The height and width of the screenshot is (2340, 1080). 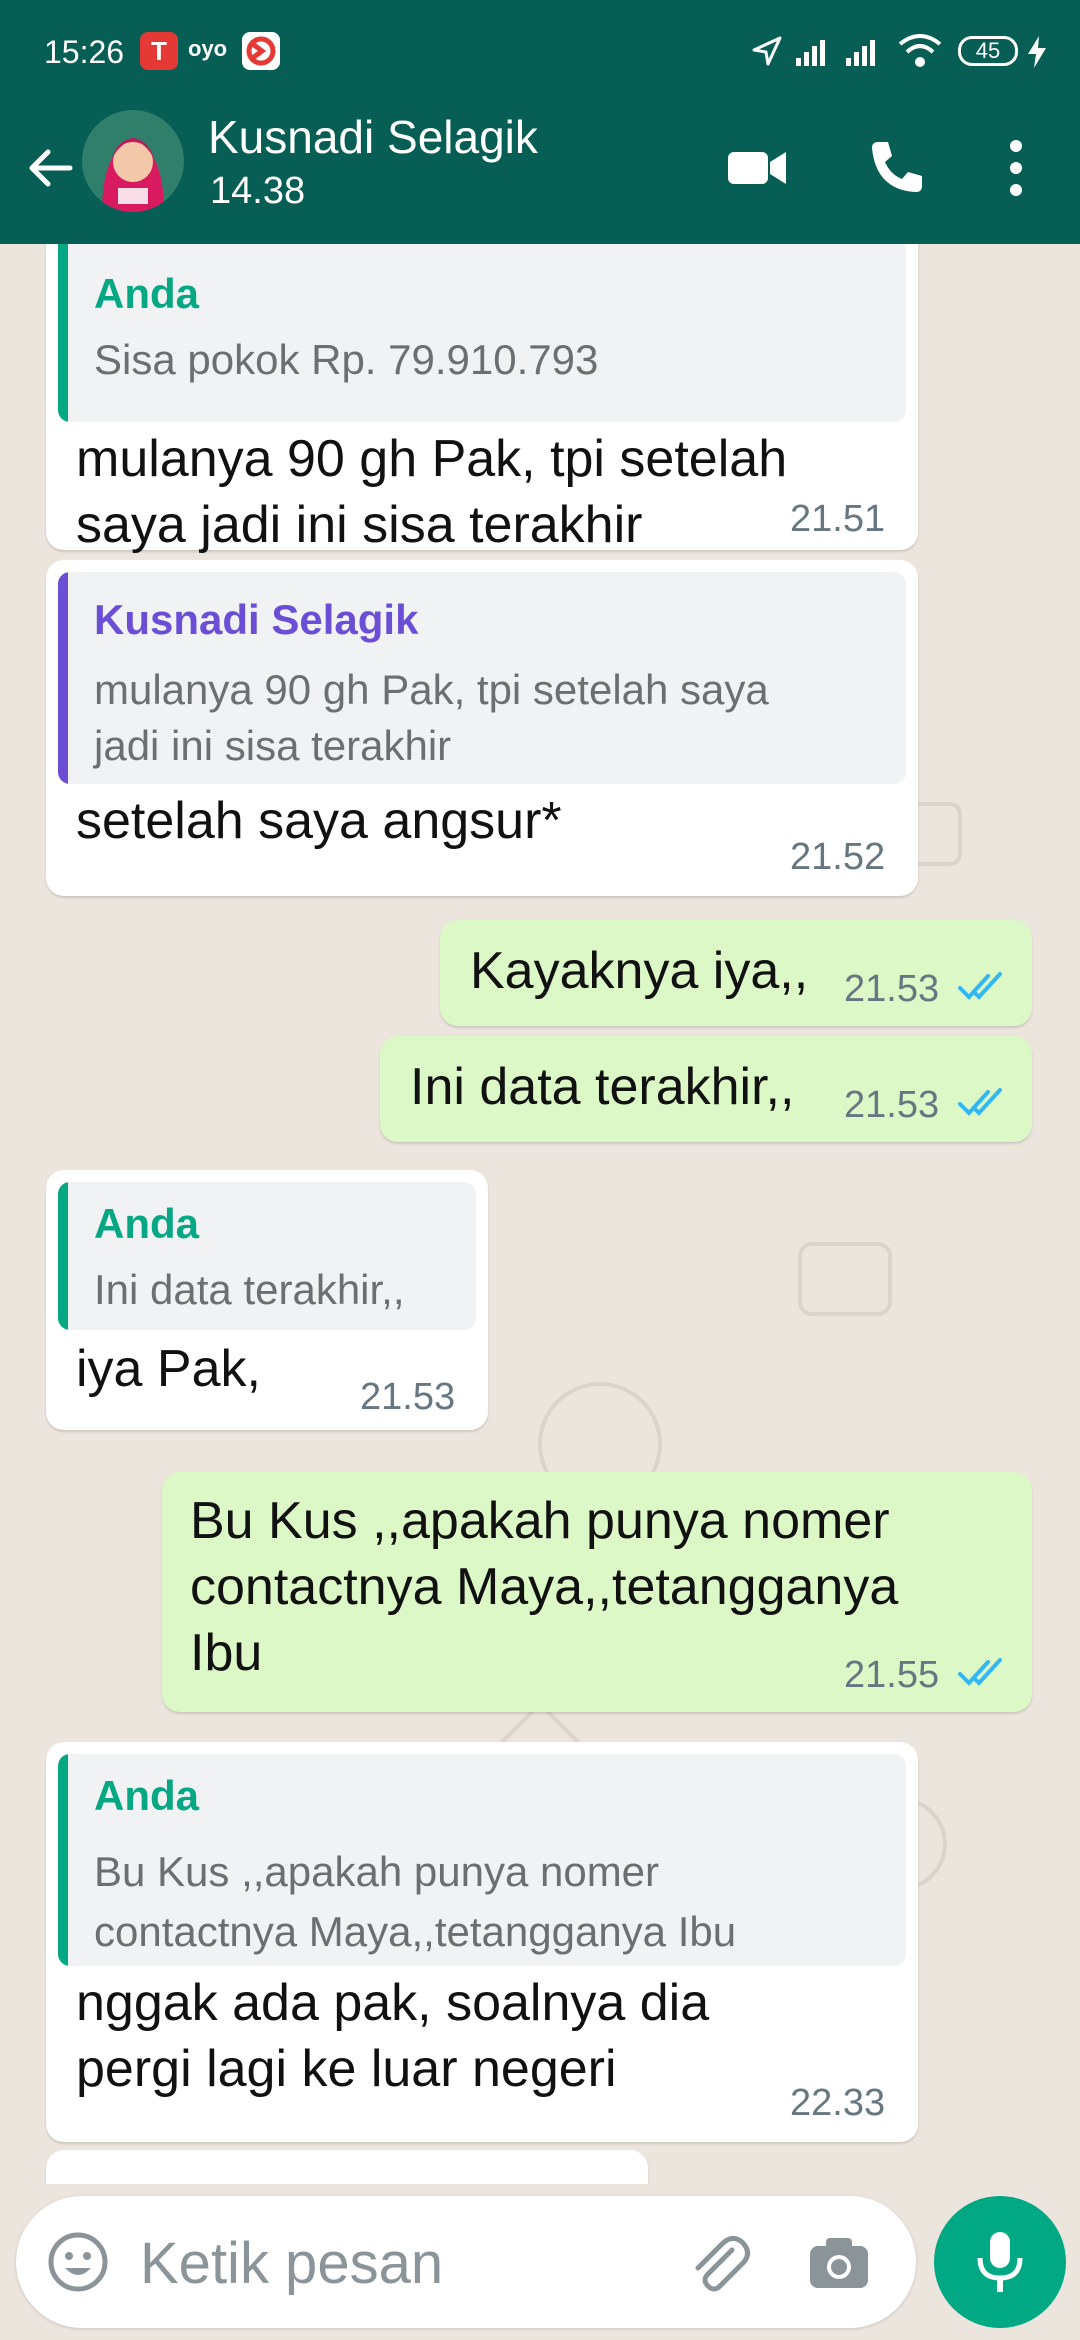 I want to click on wifi-icon, so click(x=920, y=50).